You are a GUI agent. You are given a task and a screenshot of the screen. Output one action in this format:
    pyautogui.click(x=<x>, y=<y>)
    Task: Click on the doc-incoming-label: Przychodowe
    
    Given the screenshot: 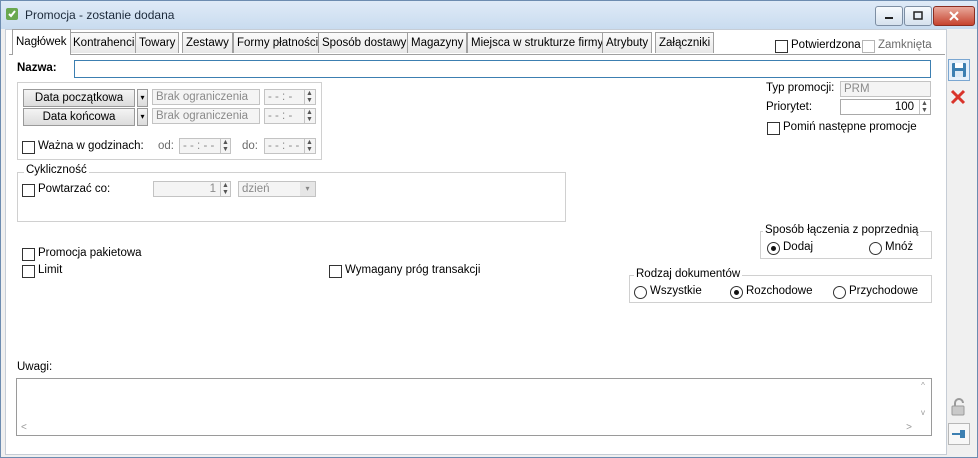 What is the action you would take?
    pyautogui.click(x=884, y=291)
    